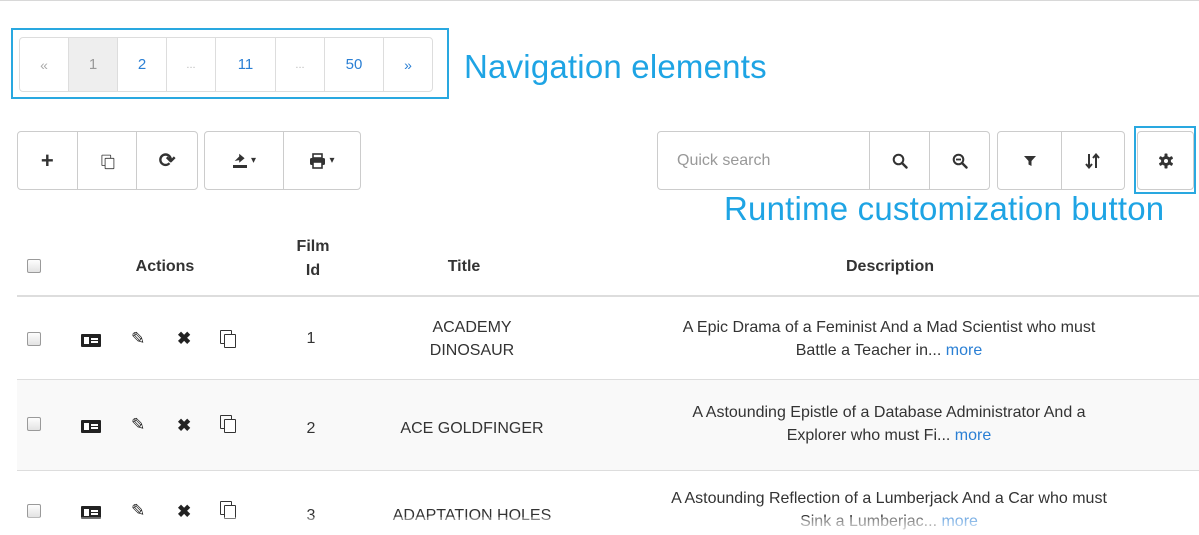  I want to click on export-icon, so click(239, 160).